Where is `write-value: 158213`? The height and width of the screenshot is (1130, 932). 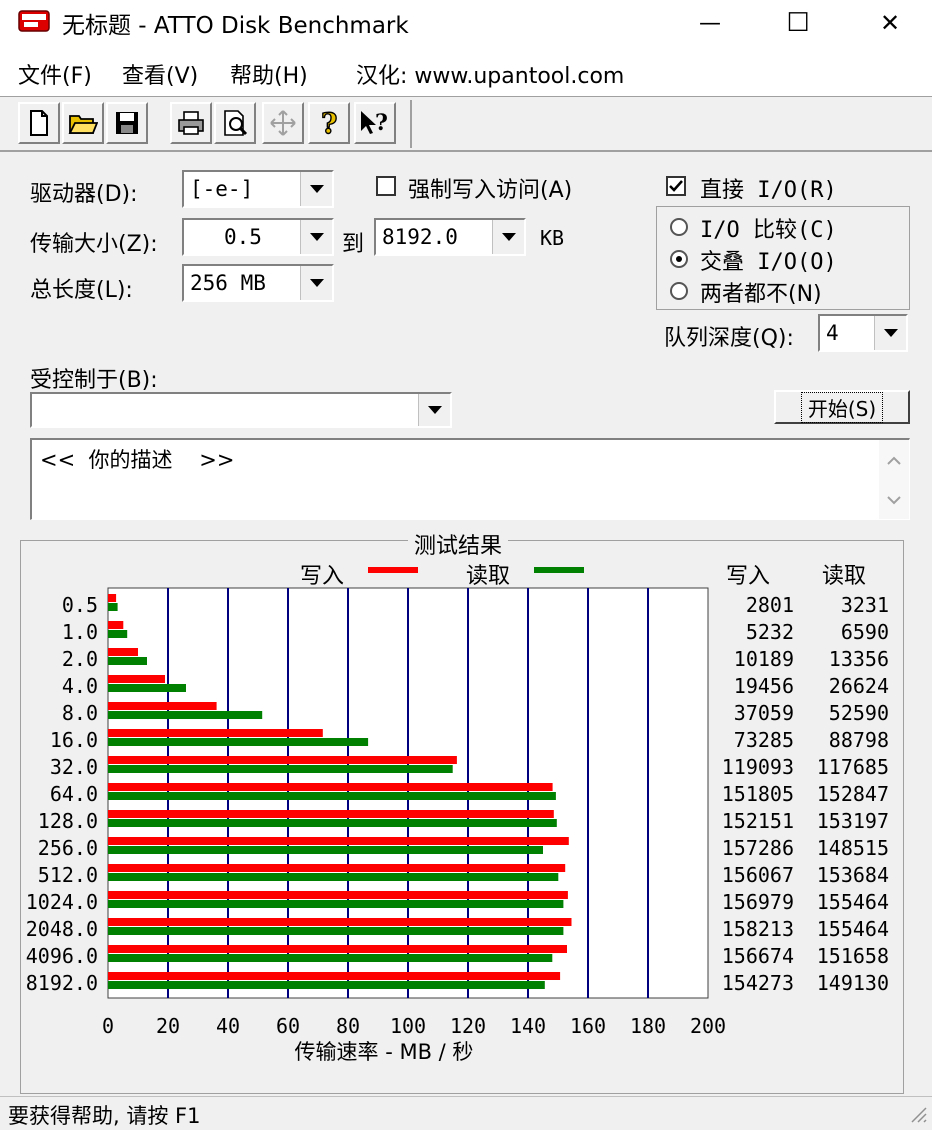
write-value: 158213 is located at coordinates (758, 929).